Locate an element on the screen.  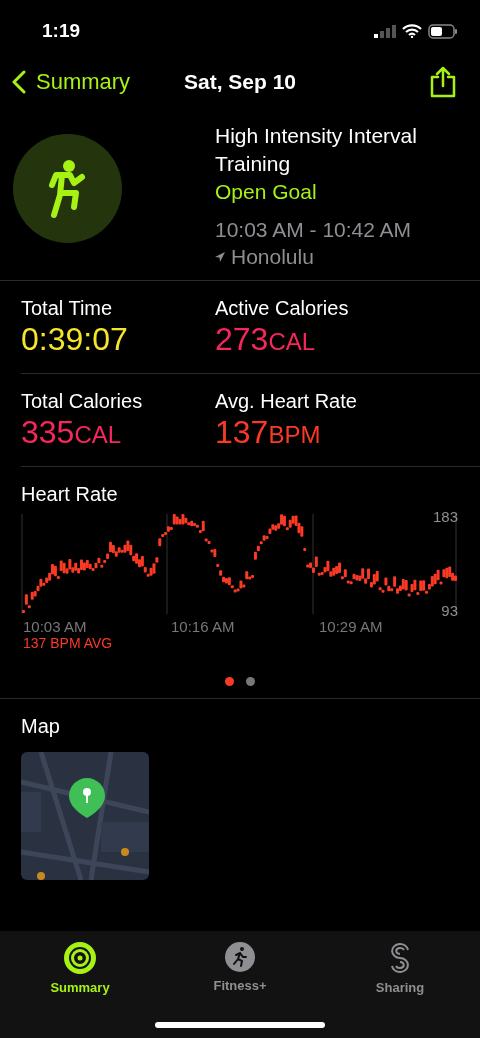
stat-label: Active Calories is located at coordinates (282, 308).